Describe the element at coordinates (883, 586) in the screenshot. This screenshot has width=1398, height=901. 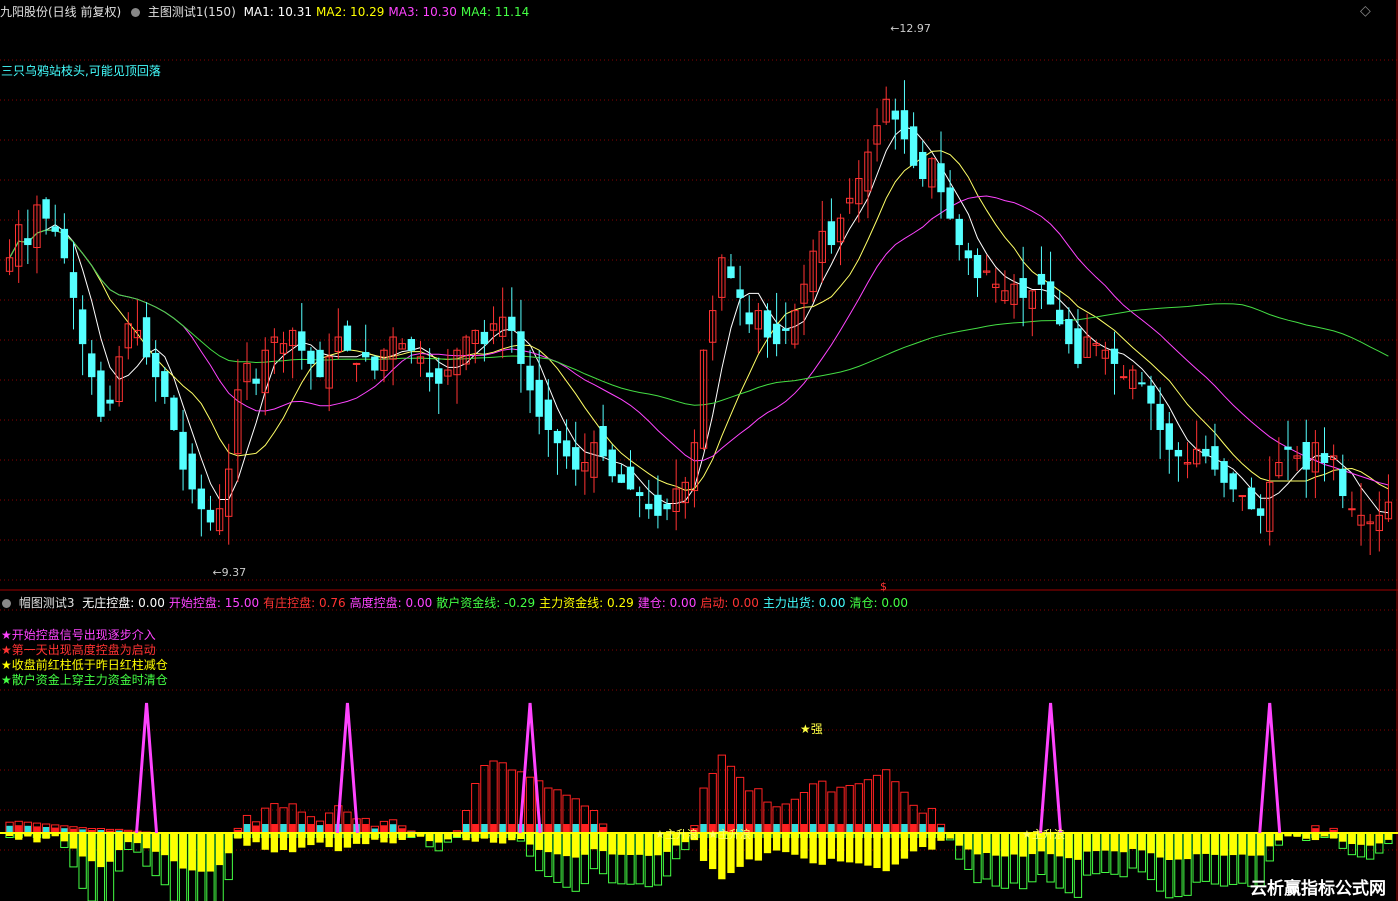
I see `dollar-marker: $` at that location.